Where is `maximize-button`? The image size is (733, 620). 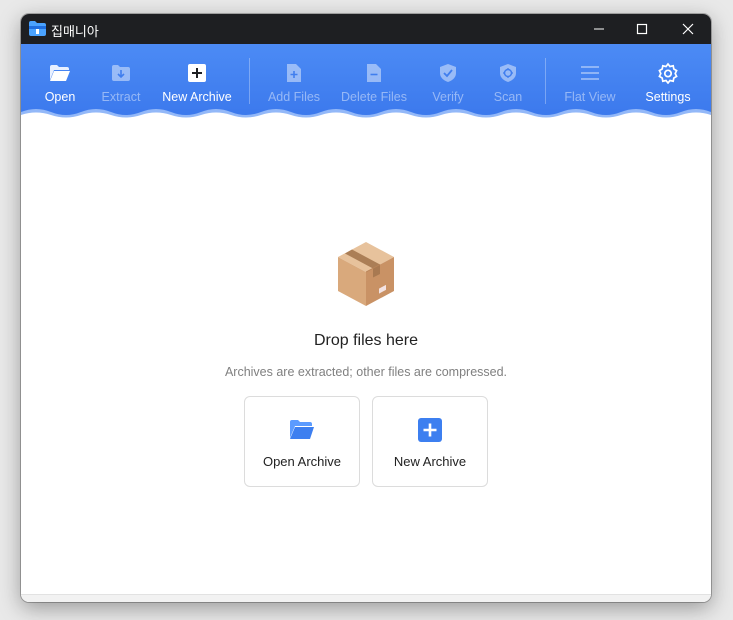
maximize-button is located at coordinates (642, 29).